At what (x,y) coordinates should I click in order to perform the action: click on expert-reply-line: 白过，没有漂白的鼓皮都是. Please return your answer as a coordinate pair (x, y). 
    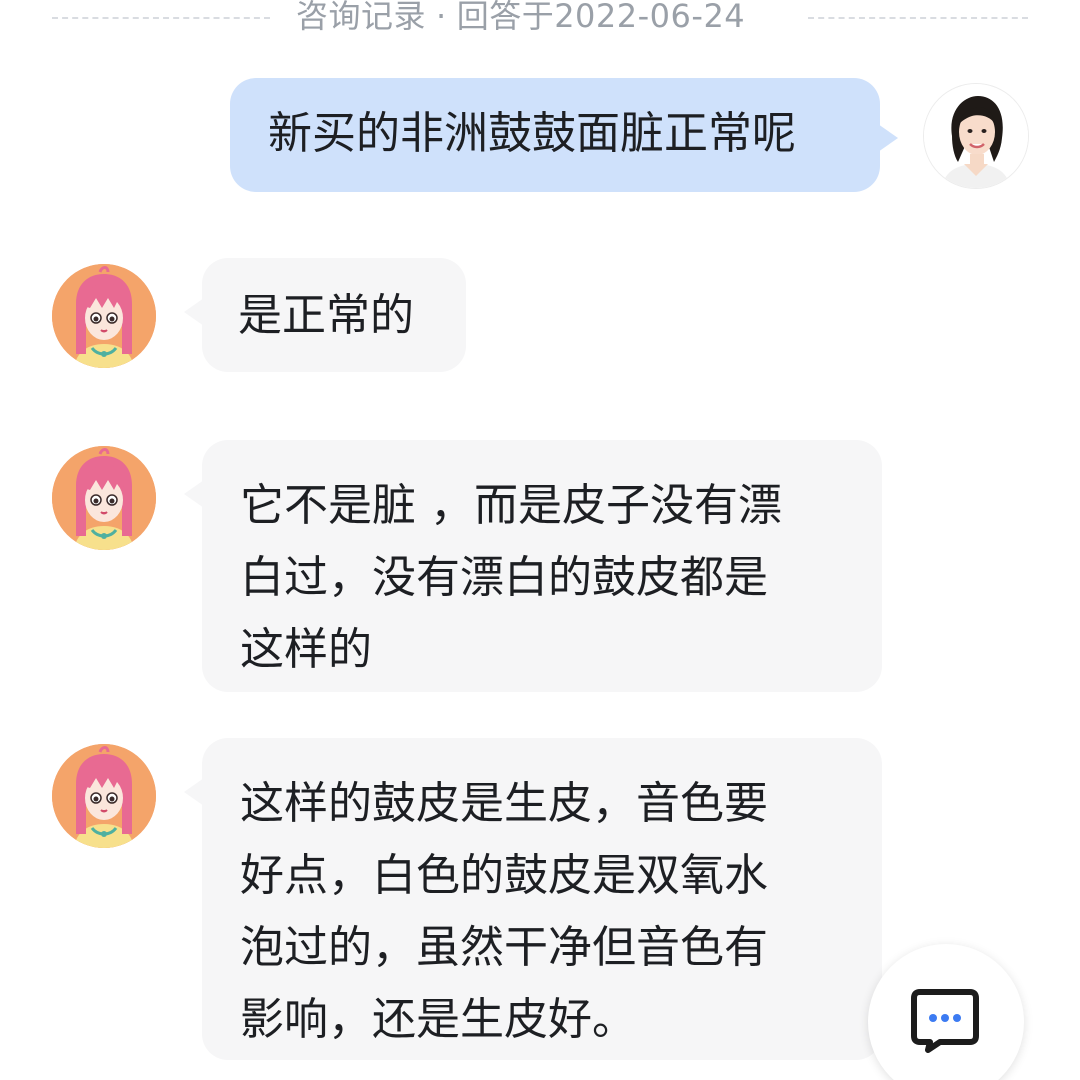
    Looking at the image, I should click on (504, 577).